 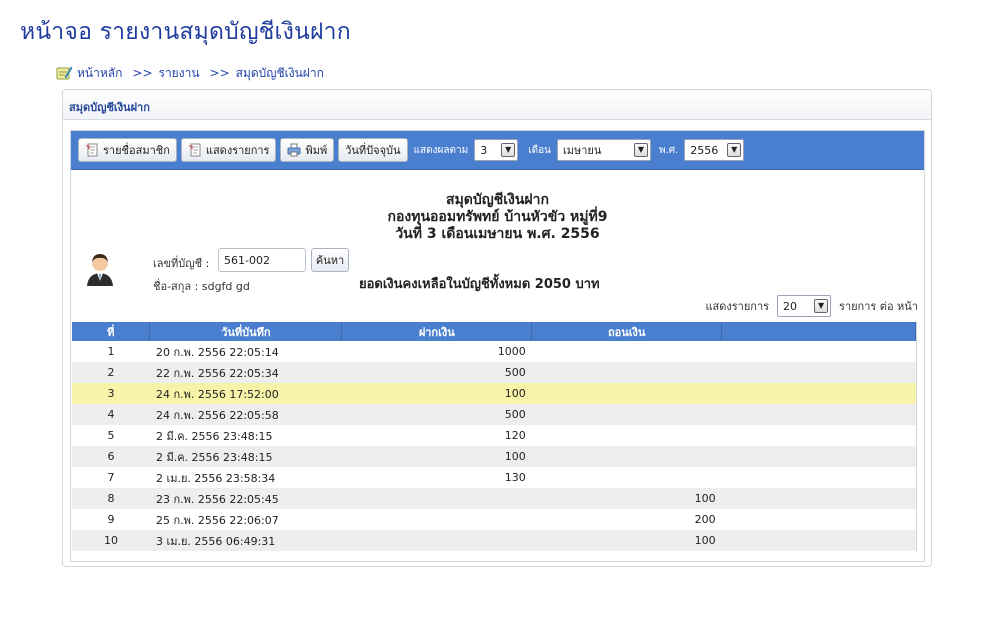 I want to click on cell-no: 1, so click(x=111, y=351).